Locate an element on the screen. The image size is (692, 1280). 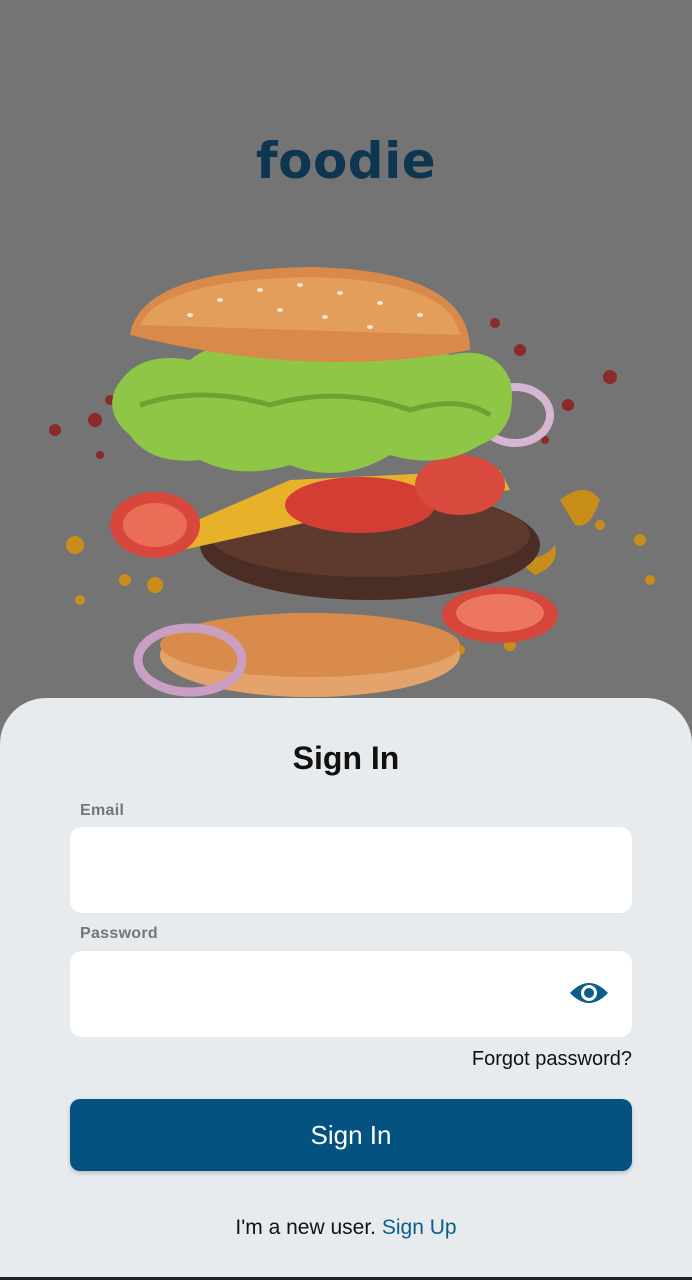
password-field is located at coordinates (351, 994).